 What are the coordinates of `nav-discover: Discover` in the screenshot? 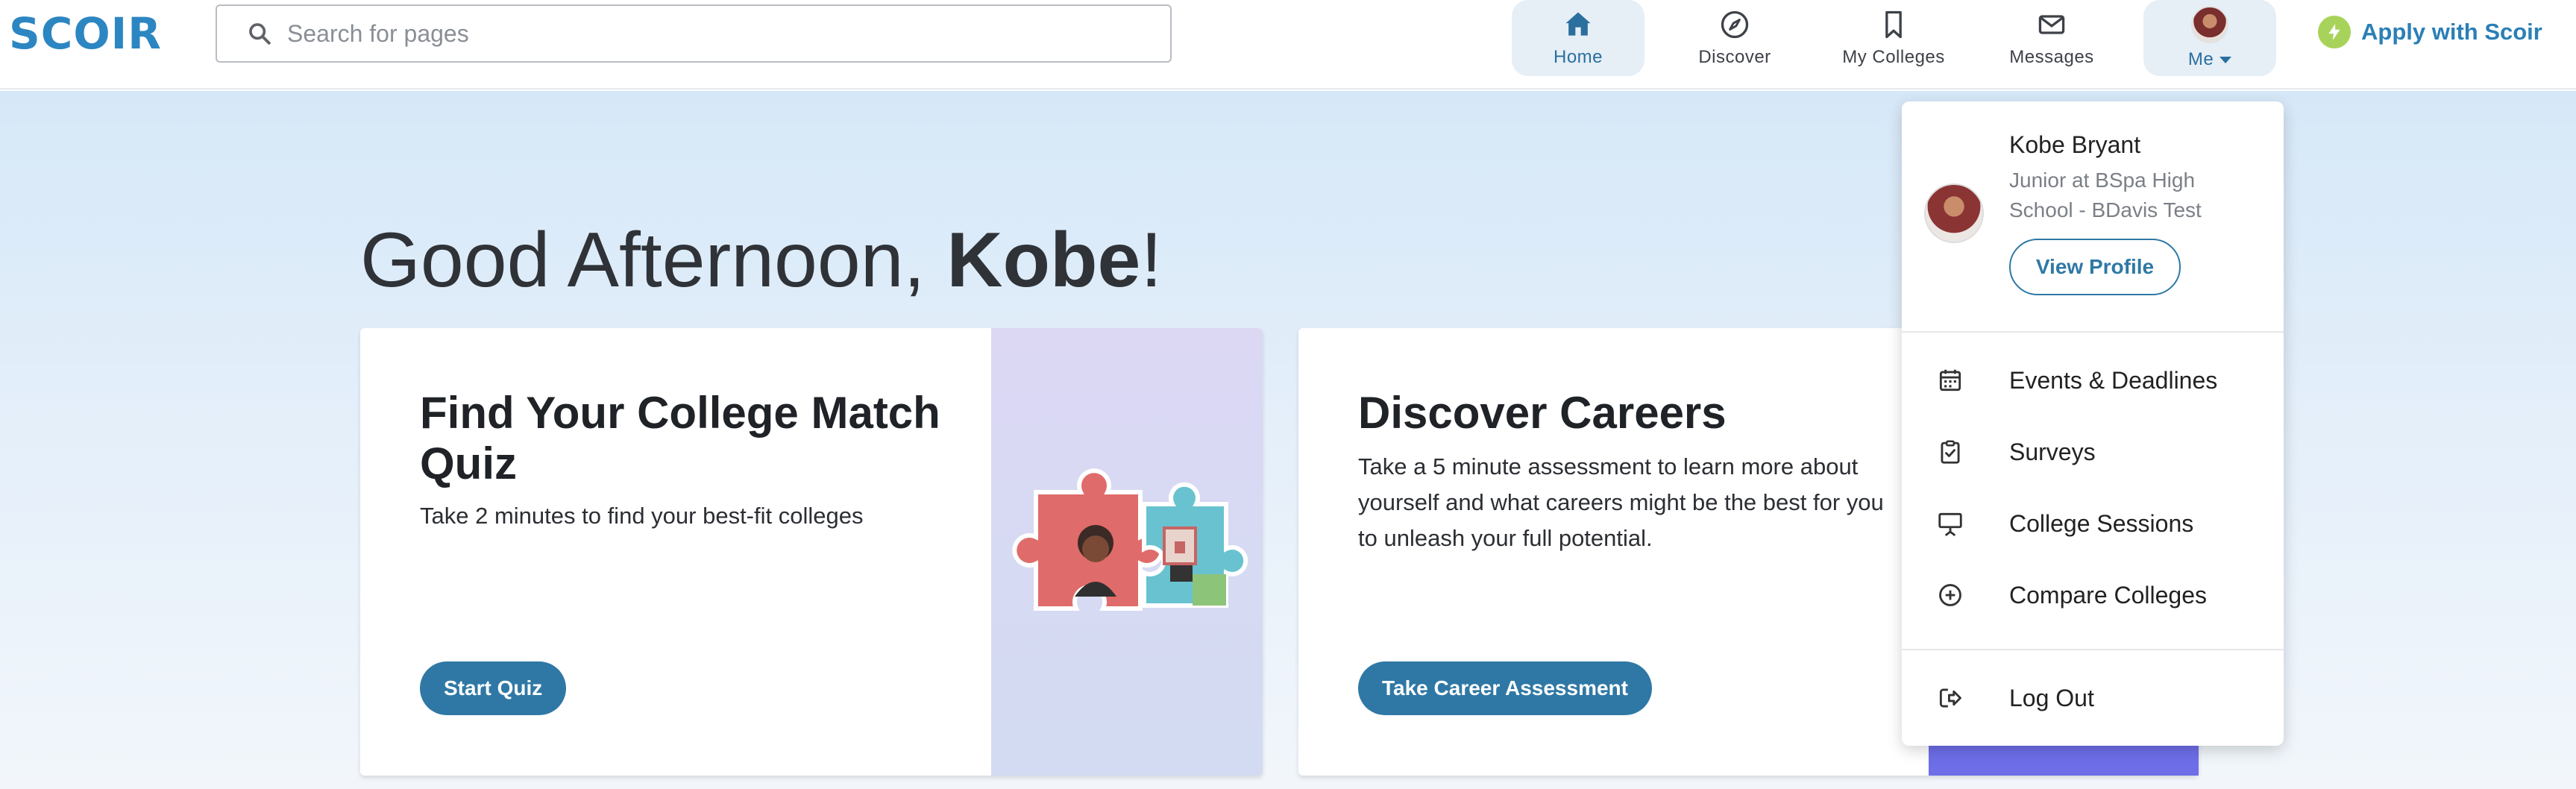 It's located at (1735, 38).